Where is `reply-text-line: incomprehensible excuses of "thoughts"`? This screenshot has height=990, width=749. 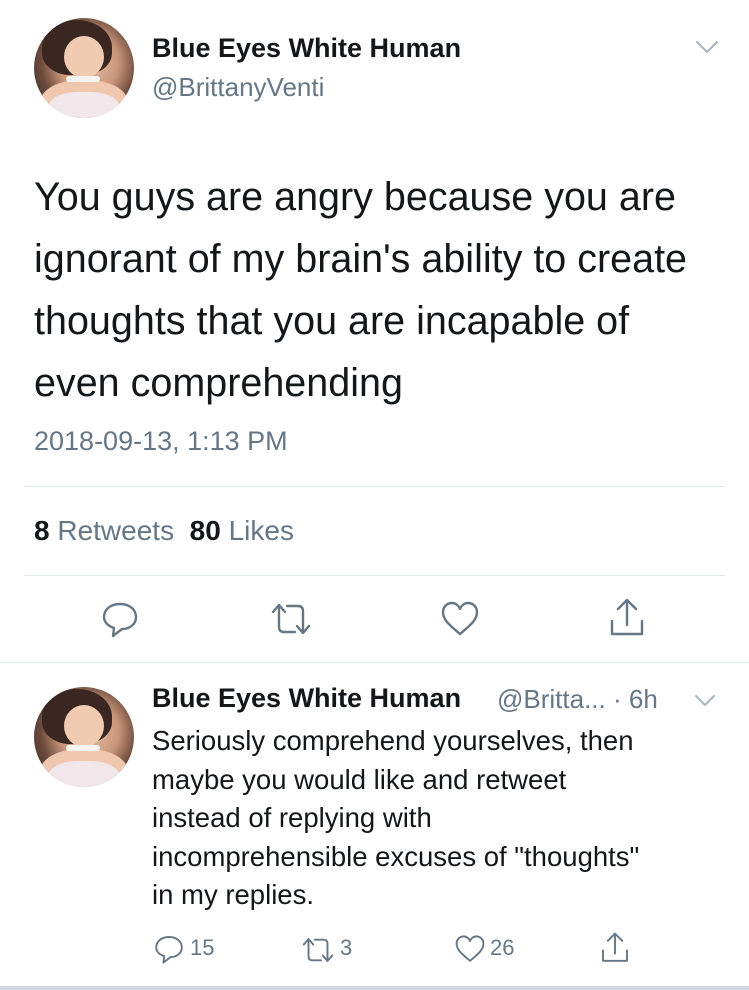
reply-text-line: incomprehensible excuses of "thoughts" is located at coordinates (396, 856).